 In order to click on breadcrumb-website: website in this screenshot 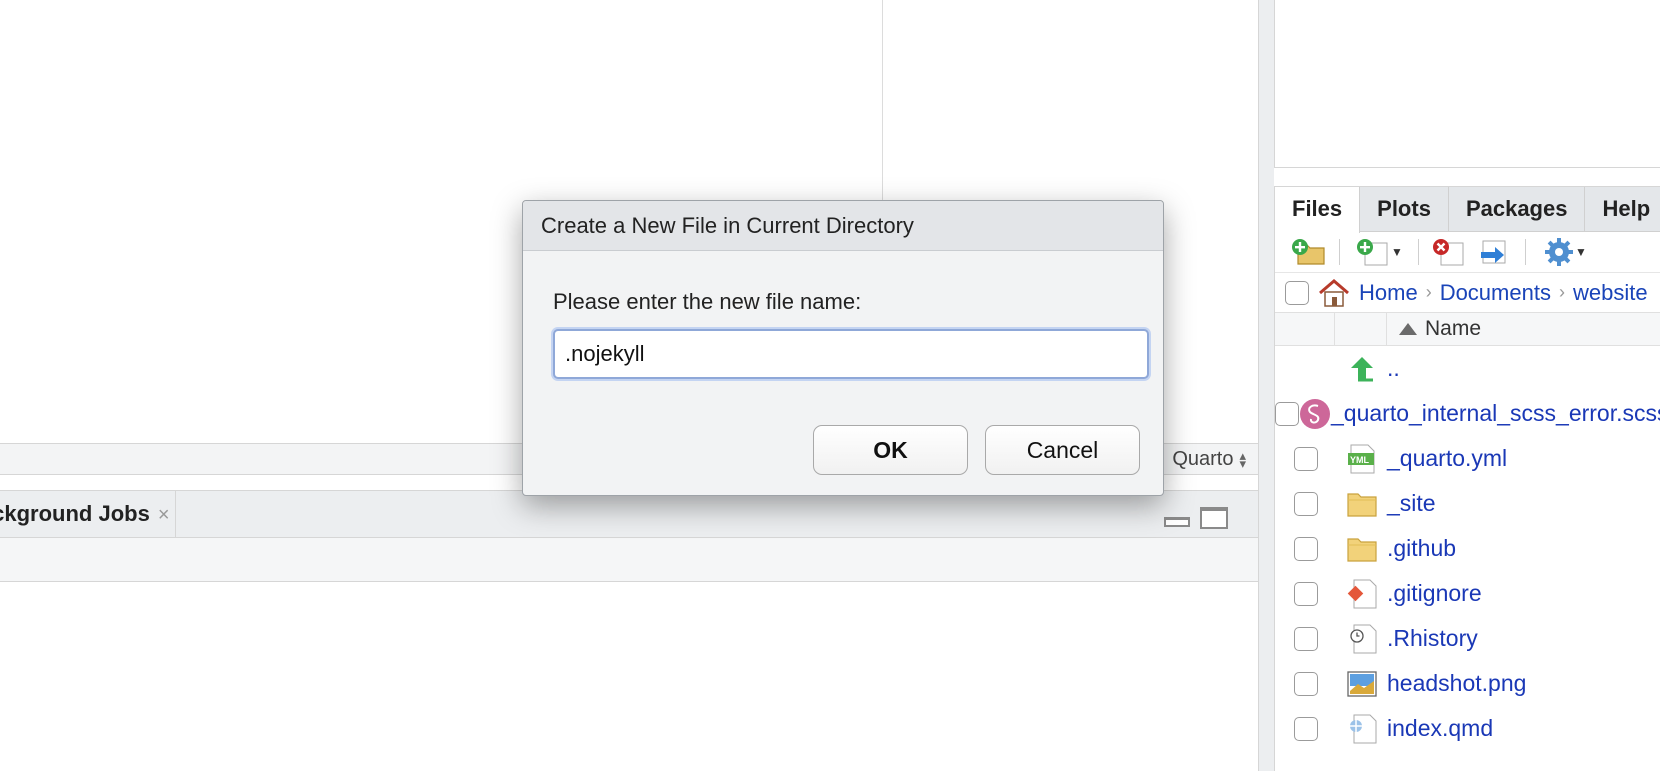, I will do `click(1610, 293)`.